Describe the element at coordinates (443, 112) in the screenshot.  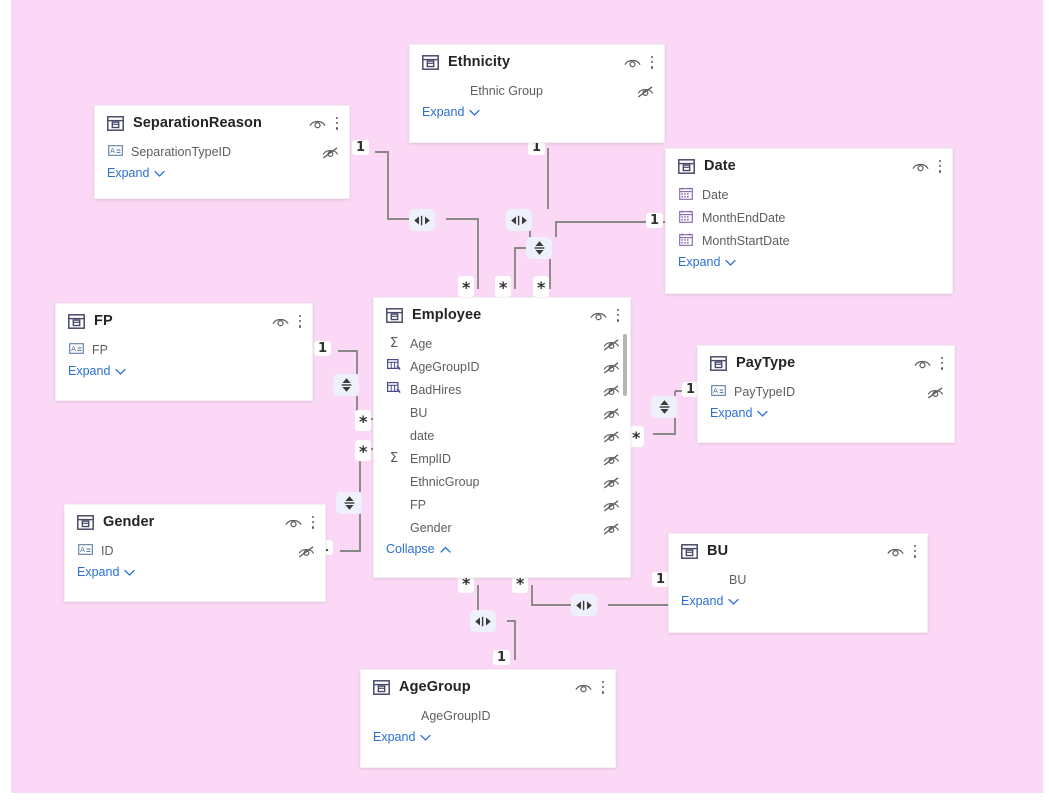
I see `expand-label: Expand` at that location.